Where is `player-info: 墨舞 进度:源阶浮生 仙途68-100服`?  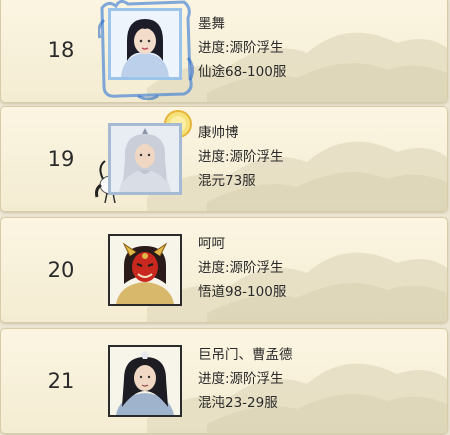 player-info: 墨舞 进度:源阶浮生 仙途68-100服 is located at coordinates (242, 48).